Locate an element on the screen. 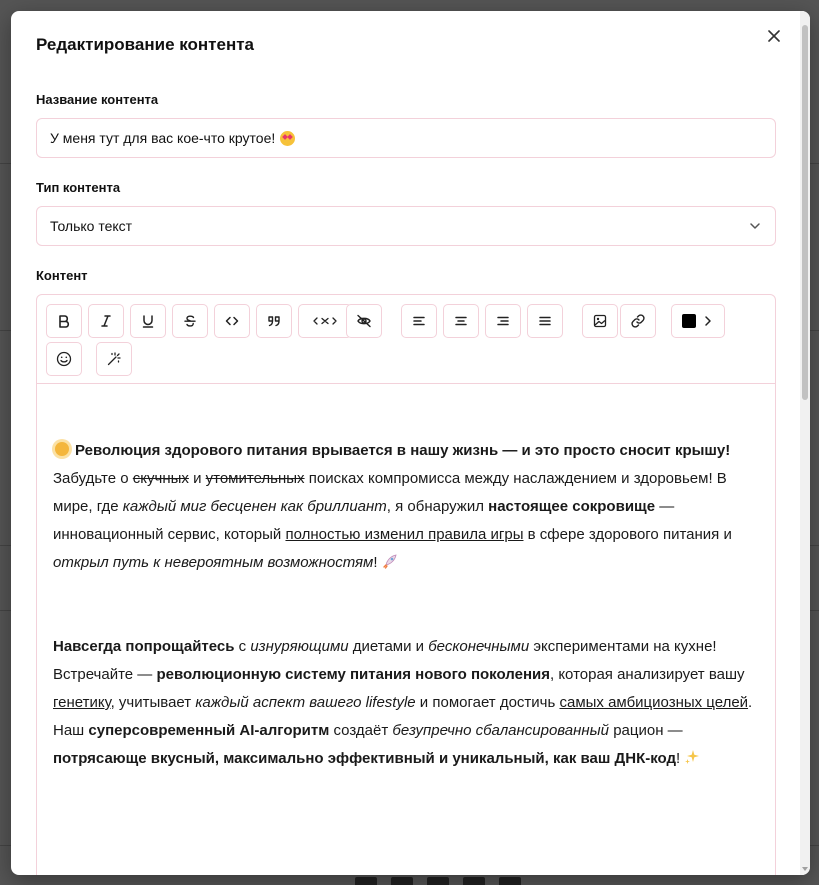  chevron-down-icon is located at coordinates (755, 226).